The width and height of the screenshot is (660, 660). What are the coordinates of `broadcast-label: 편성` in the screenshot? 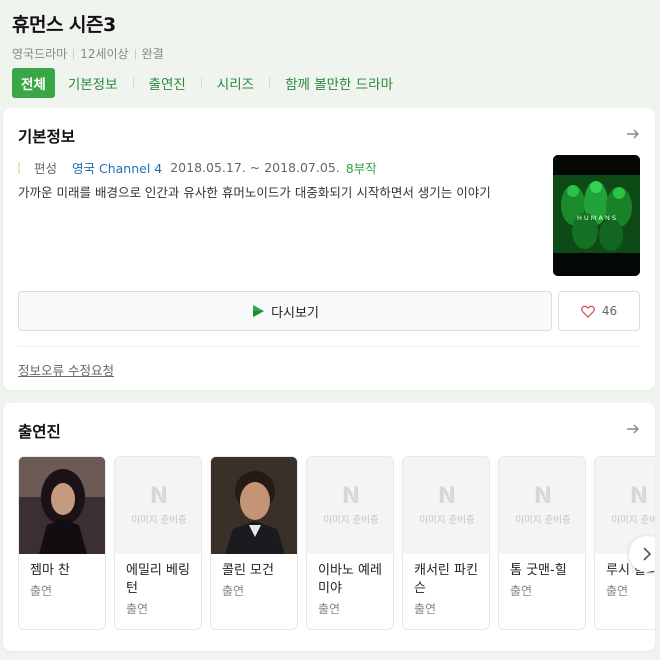 It's located at (46, 168).